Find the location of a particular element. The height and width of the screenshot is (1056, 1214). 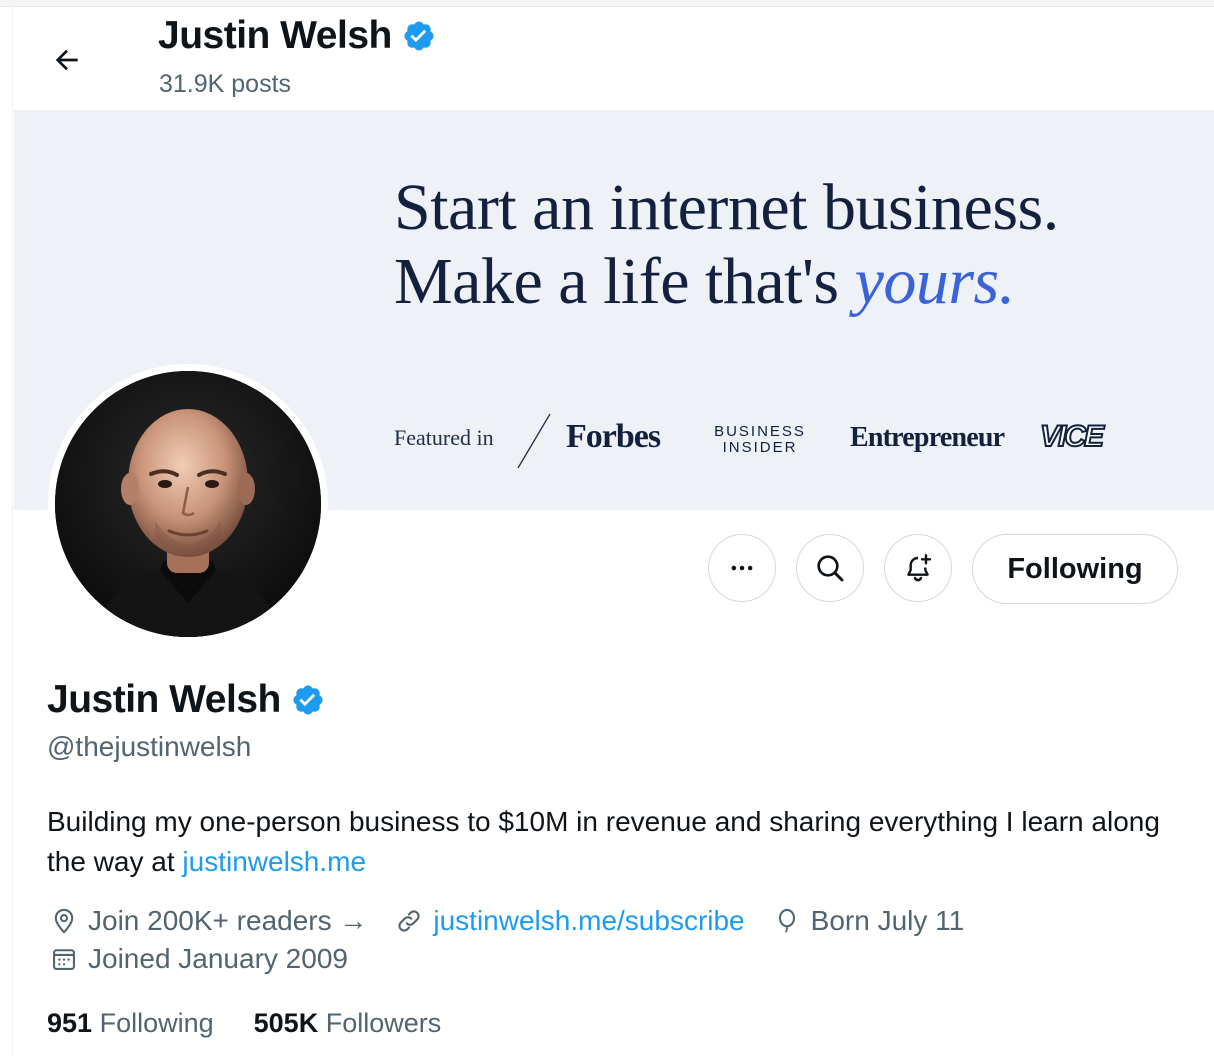

header-name: Justin Welsh is located at coordinates (275, 35).